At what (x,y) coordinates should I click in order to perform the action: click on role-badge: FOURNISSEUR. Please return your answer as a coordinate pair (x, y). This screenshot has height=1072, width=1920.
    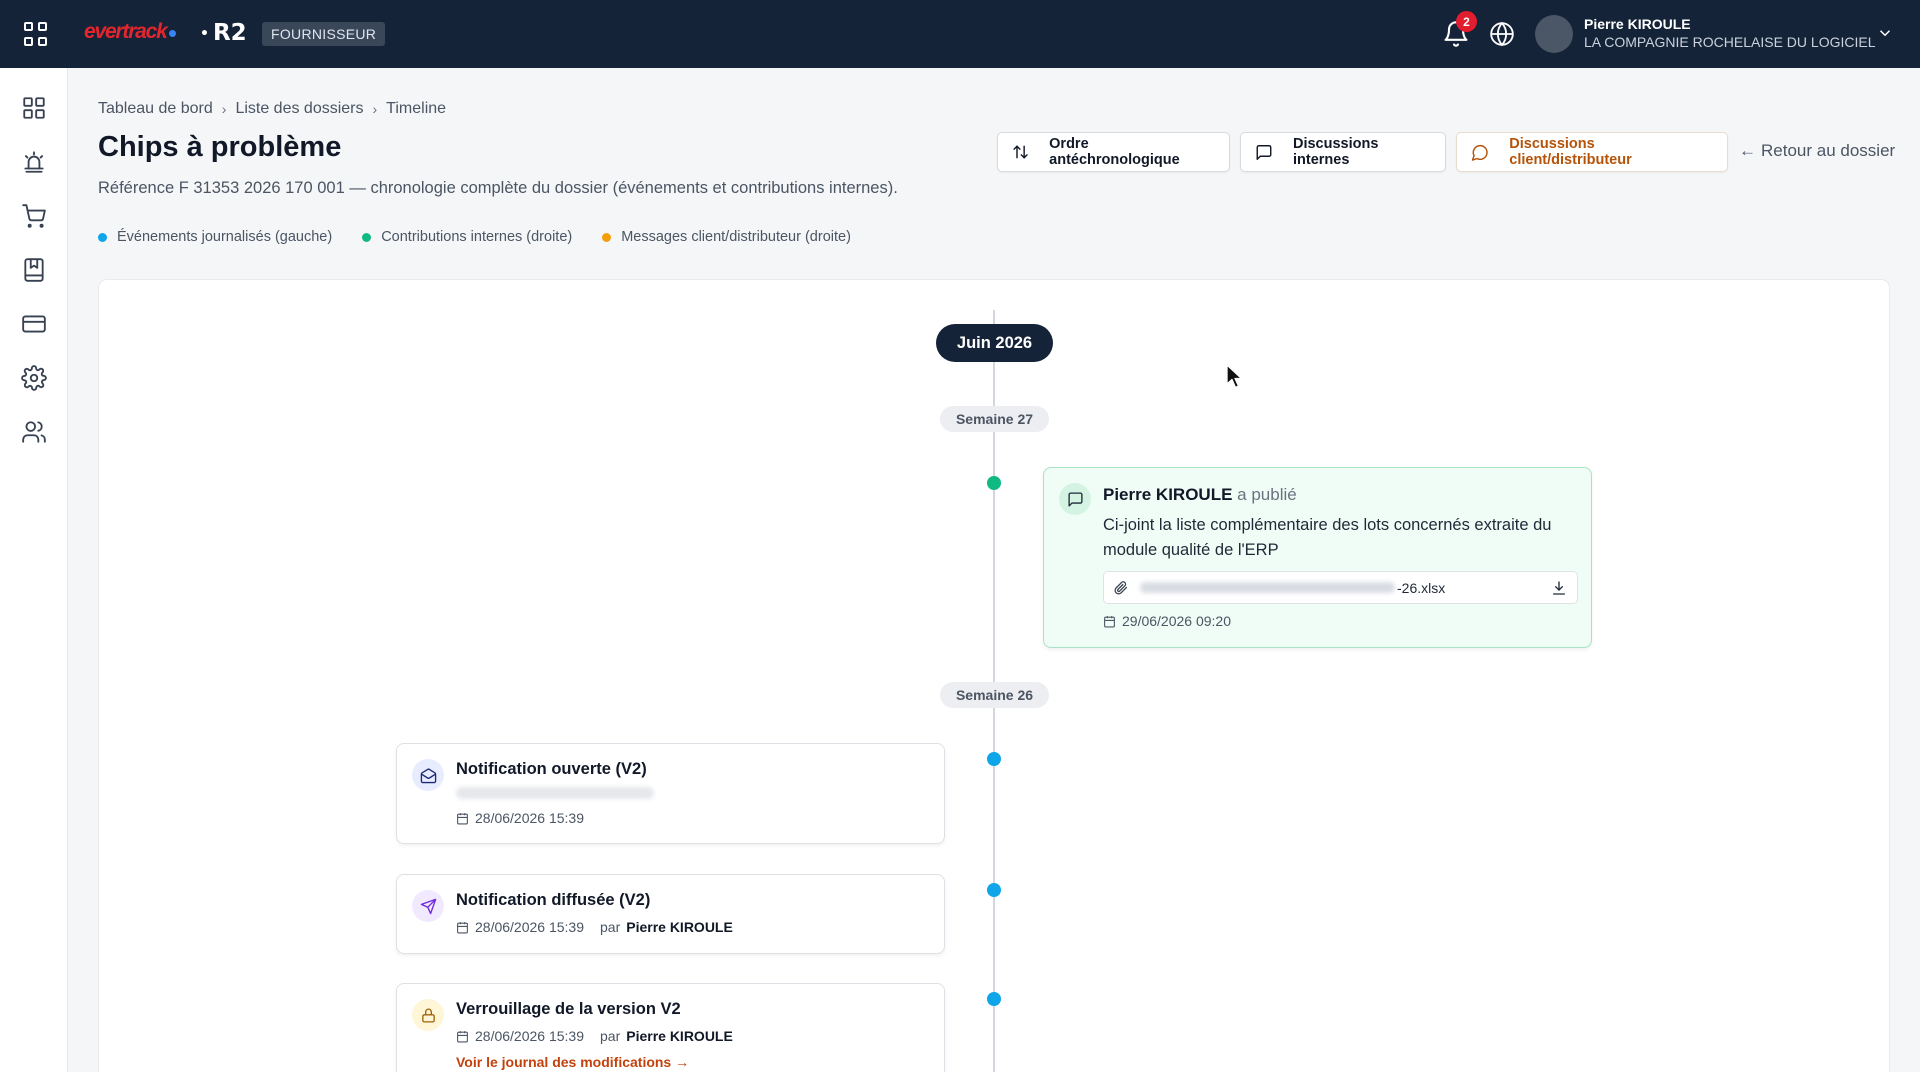
    Looking at the image, I should click on (324, 34).